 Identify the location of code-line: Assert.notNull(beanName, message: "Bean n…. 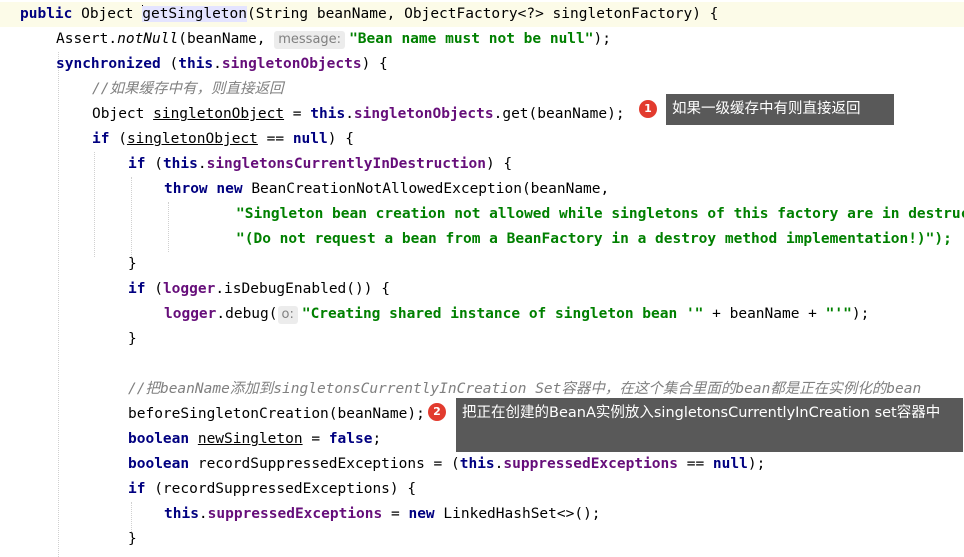
(333, 39).